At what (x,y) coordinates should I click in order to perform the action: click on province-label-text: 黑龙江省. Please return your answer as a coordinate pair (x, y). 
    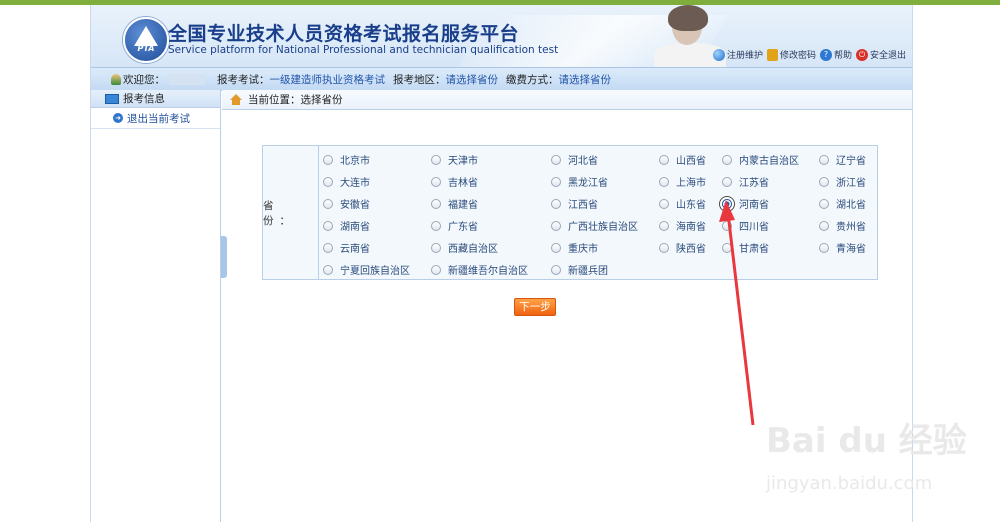
    Looking at the image, I should click on (588, 183).